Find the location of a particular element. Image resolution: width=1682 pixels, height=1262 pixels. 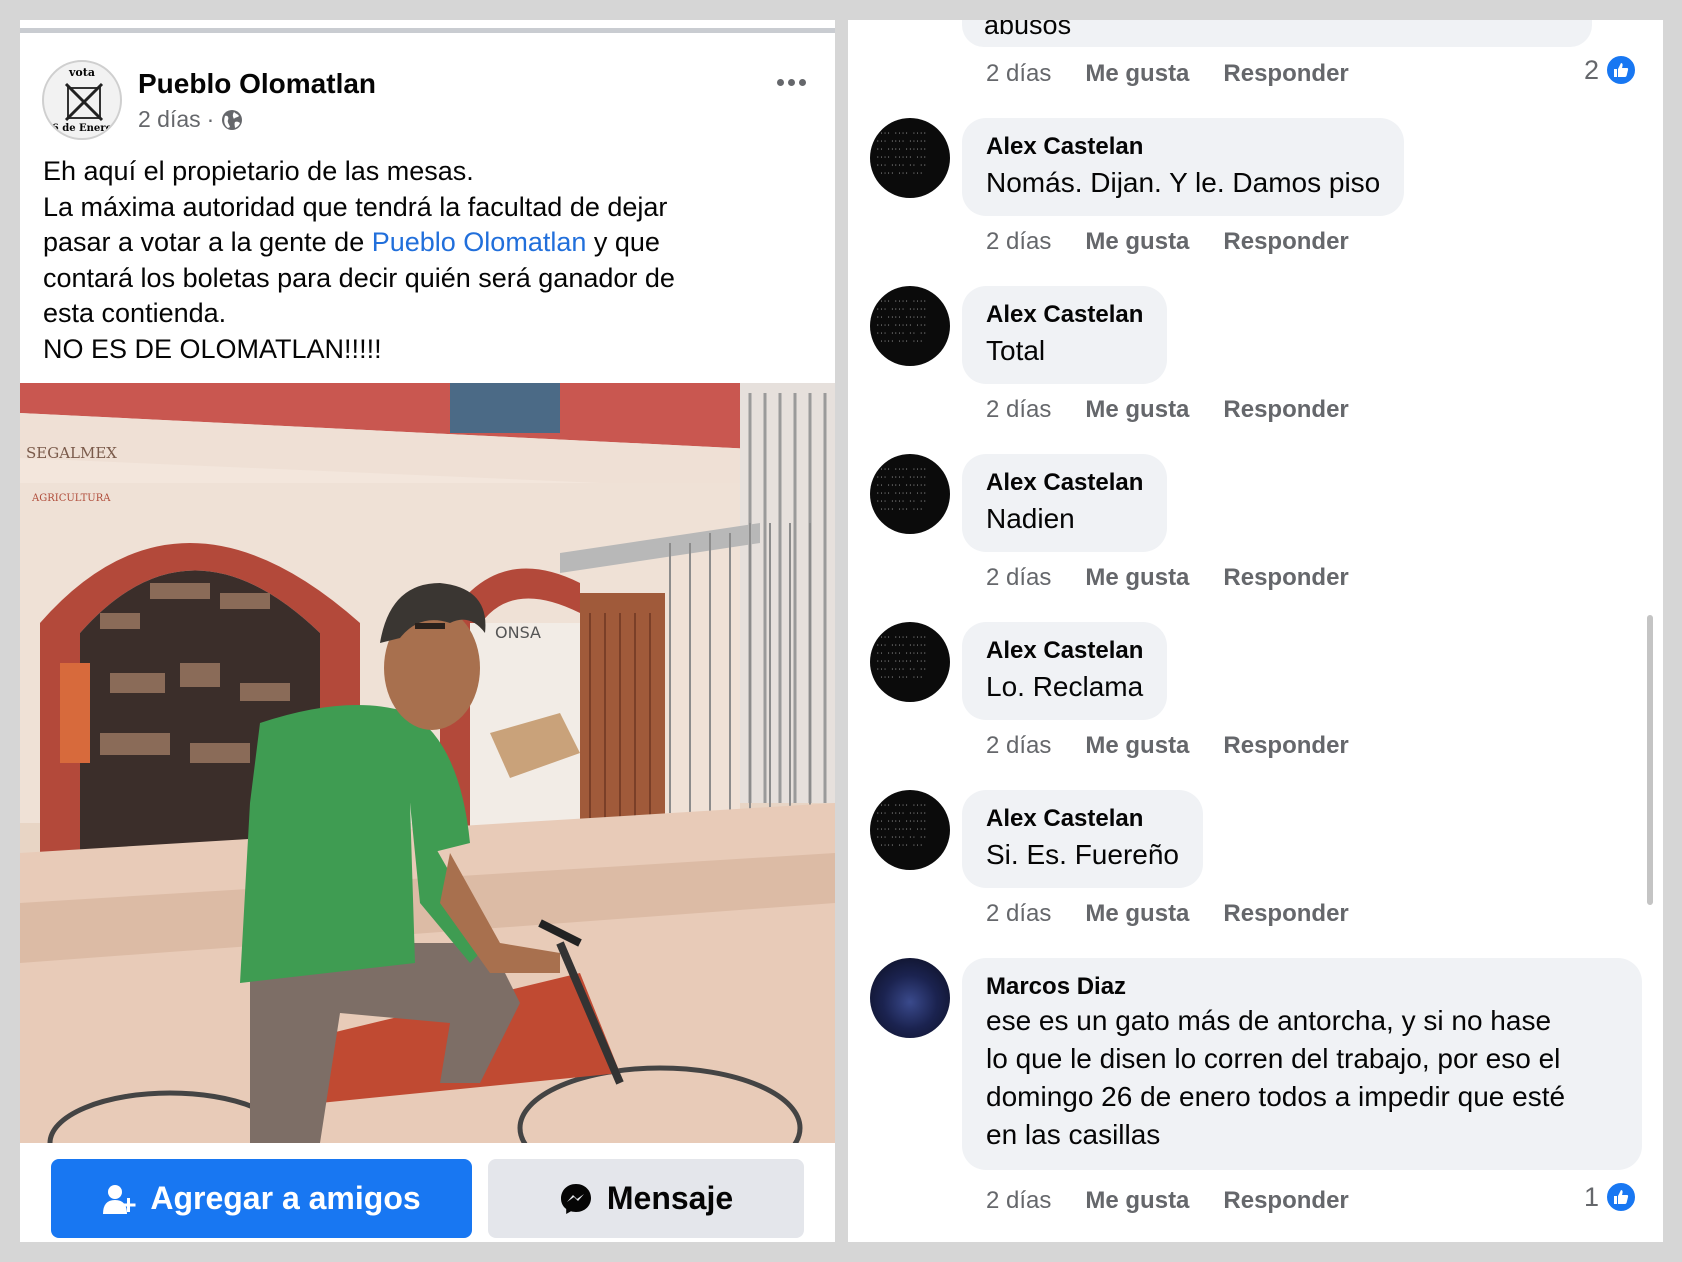

post-meta: 2 días · is located at coordinates (191, 119).